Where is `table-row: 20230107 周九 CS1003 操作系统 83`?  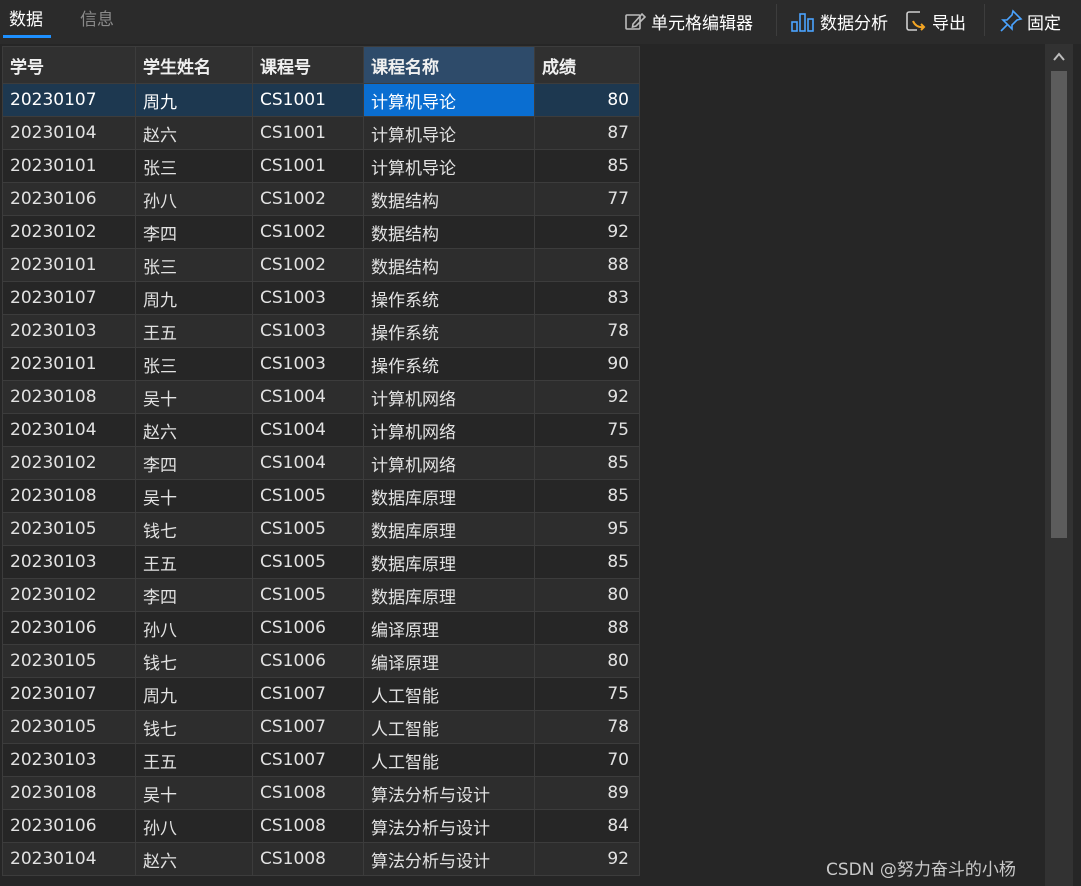
table-row: 20230107 周九 CS1003 操作系统 83 is located at coordinates (321, 298).